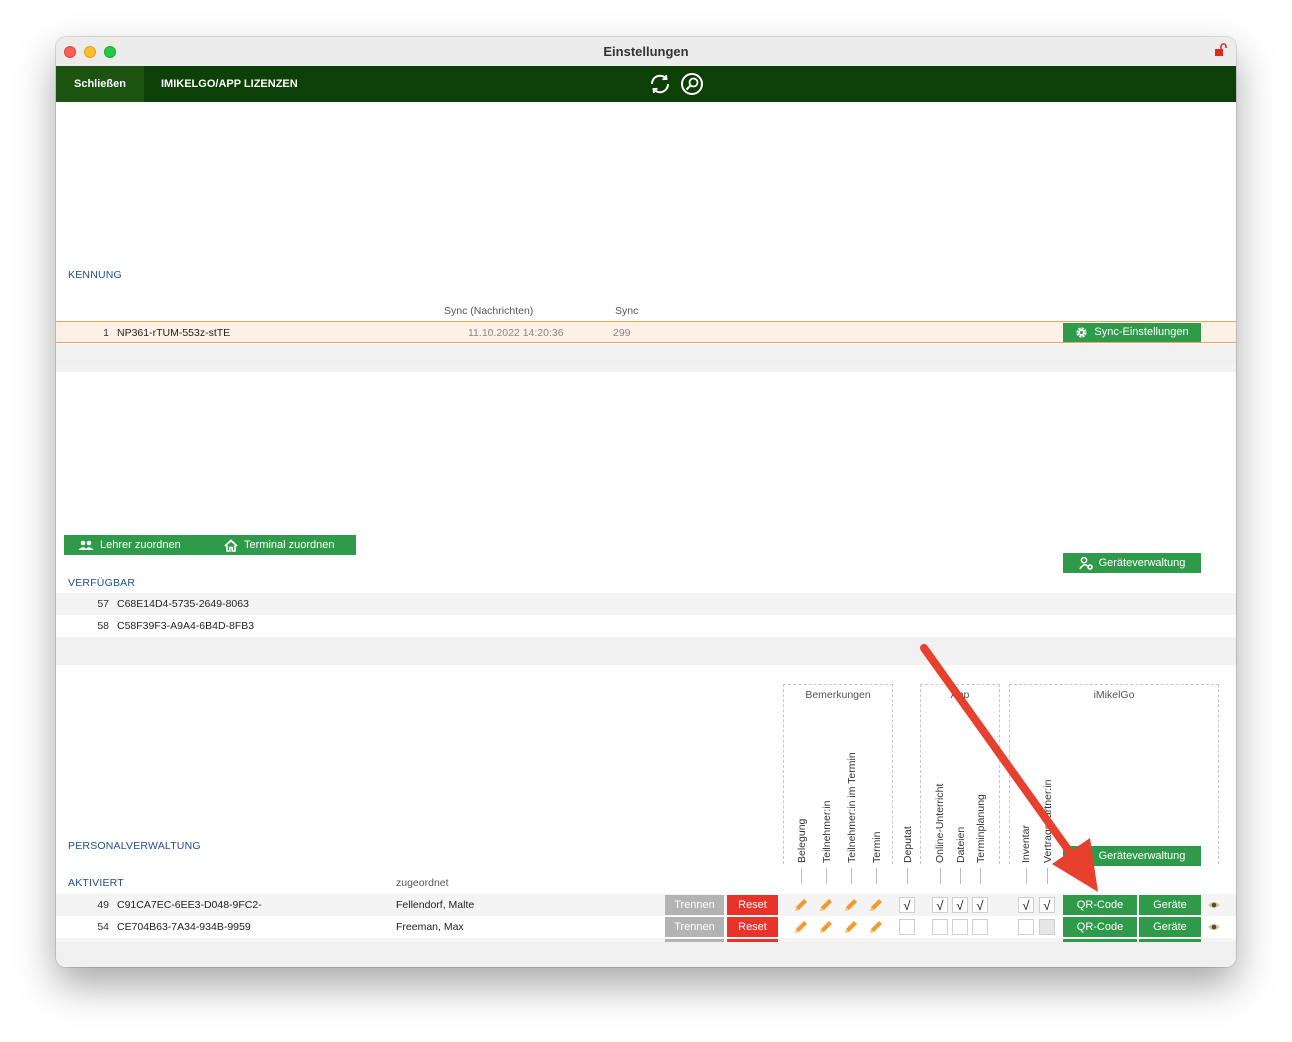 The image size is (1292, 1042). Describe the element at coordinates (102, 583) in the screenshot. I see `available-section-label: VERFÜGBAR` at that location.